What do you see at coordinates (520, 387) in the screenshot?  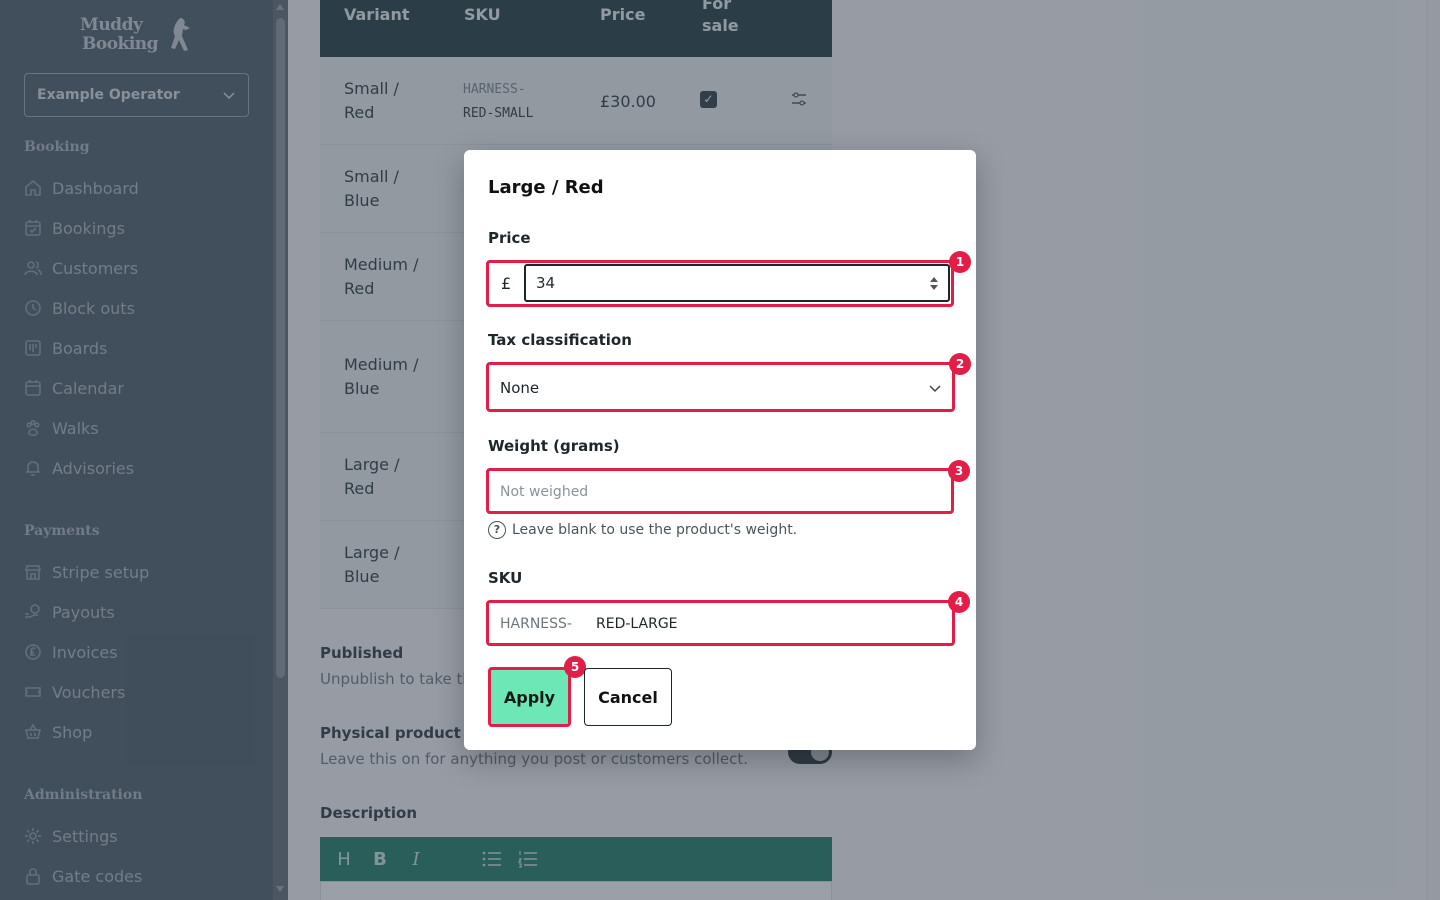 I see `tax-classification-value: None` at bounding box center [520, 387].